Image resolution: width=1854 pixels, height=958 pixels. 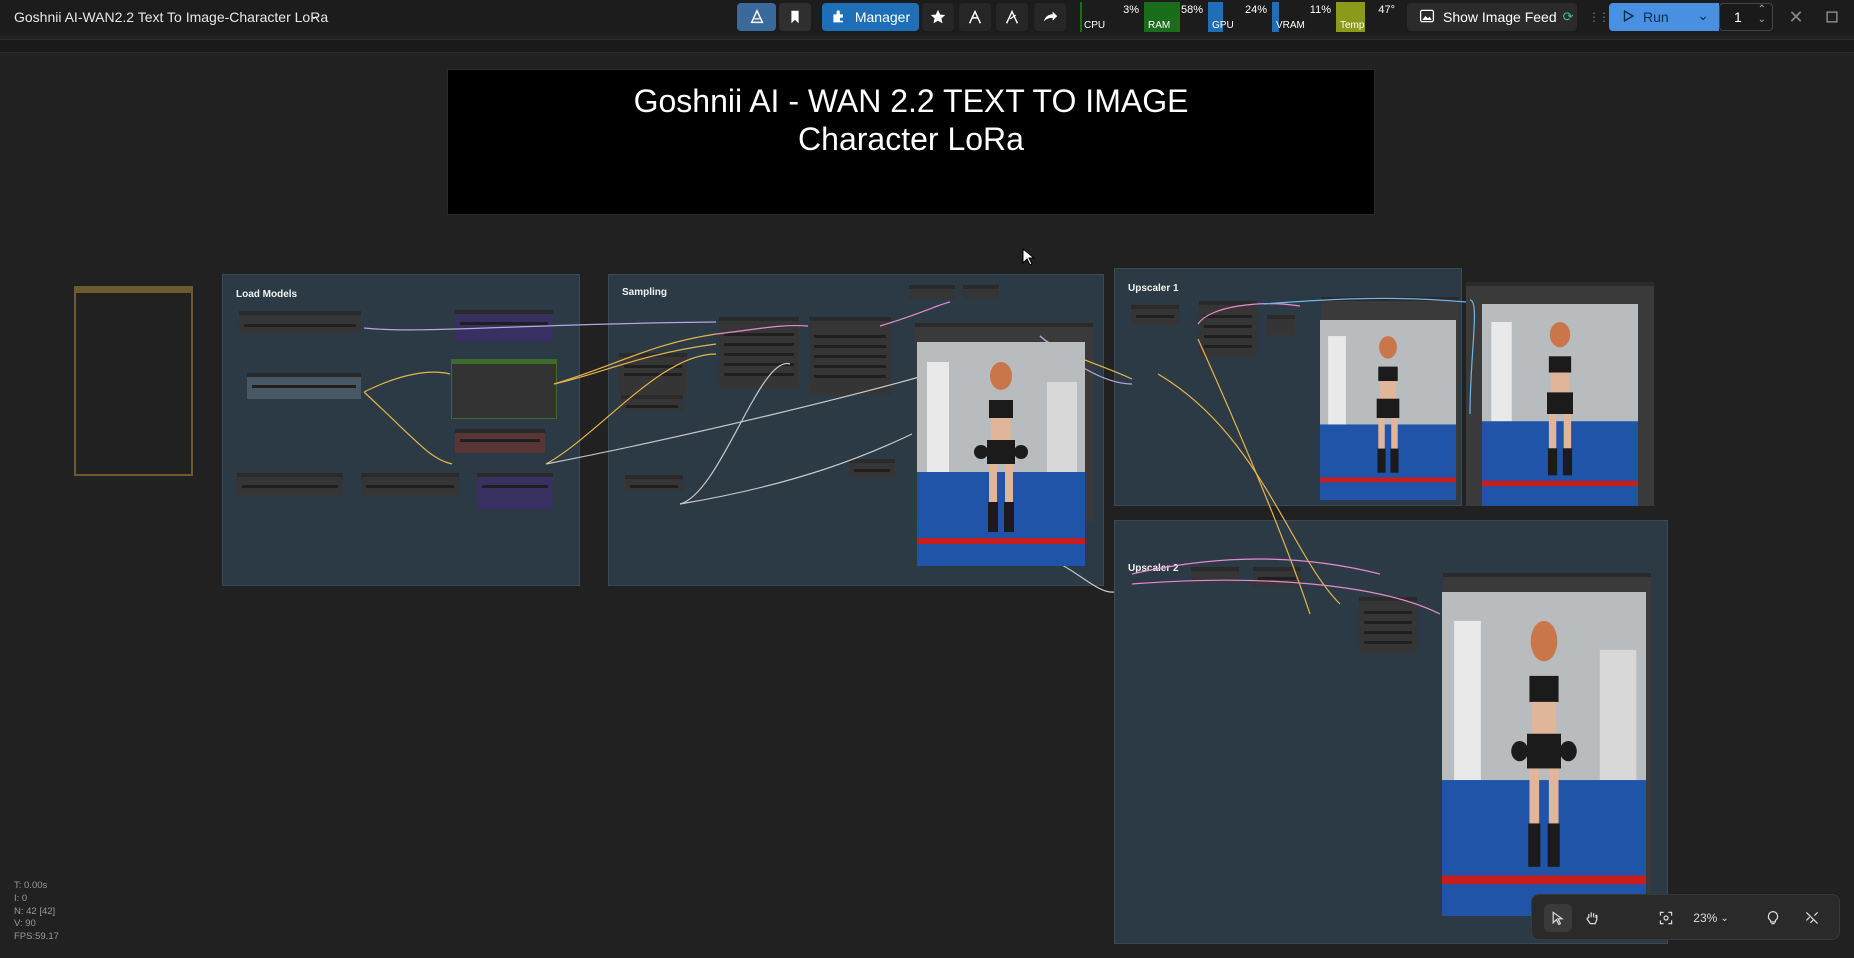 What do you see at coordinates (1320, 10) in the screenshot?
I see `vram-value: 11%` at bounding box center [1320, 10].